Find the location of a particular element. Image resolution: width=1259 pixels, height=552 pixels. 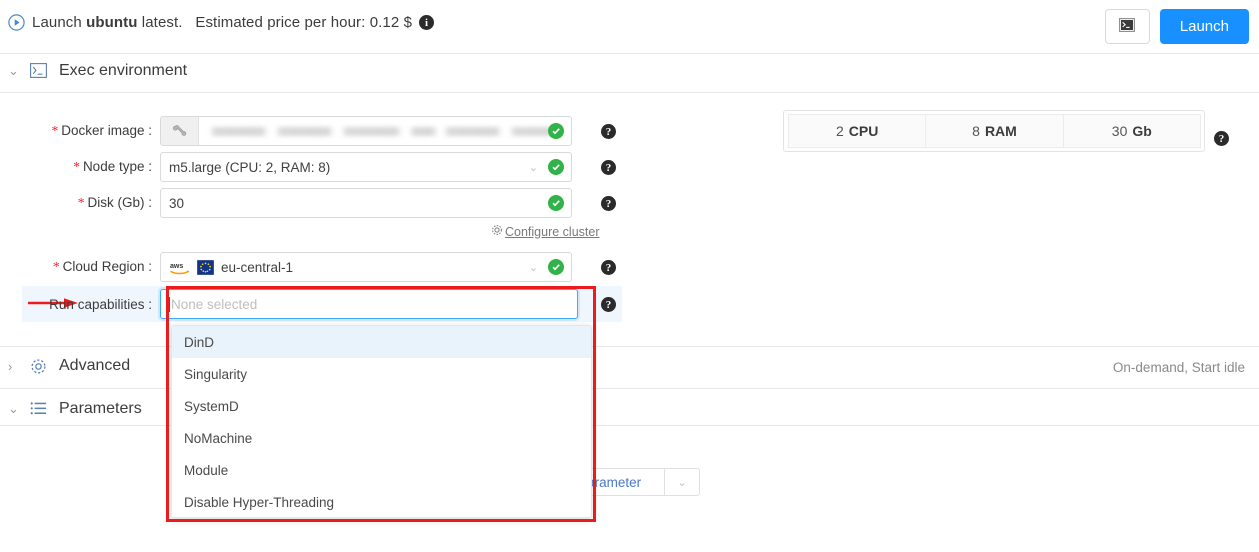

advanced-section-title: Advanced is located at coordinates (95, 365).